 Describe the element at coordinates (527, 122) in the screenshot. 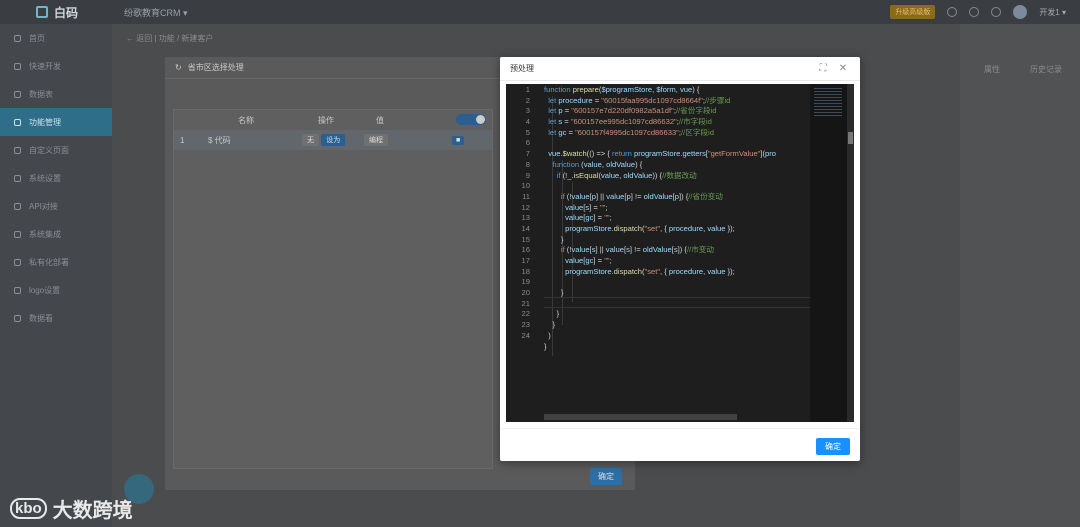

I see `line-number: 4` at that location.